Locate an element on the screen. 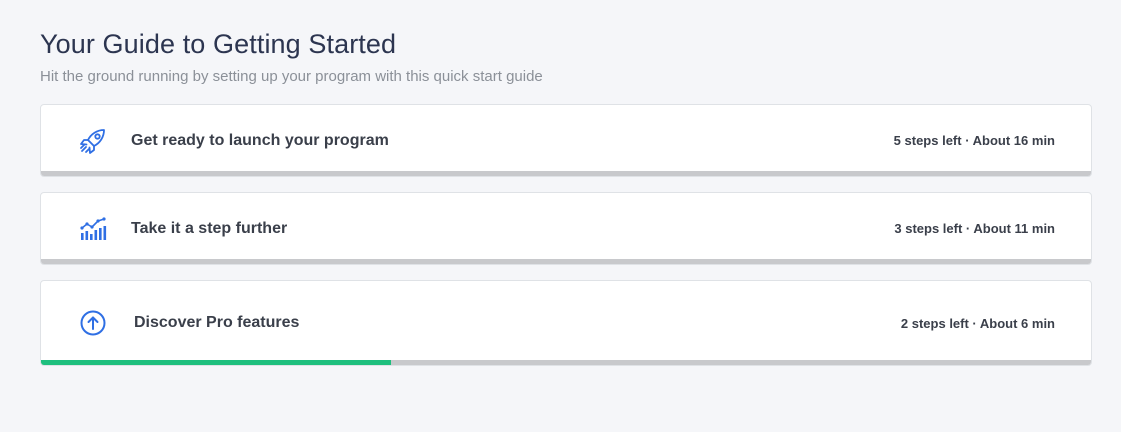 This screenshot has width=1121, height=432. rocket-icon is located at coordinates (93, 141).